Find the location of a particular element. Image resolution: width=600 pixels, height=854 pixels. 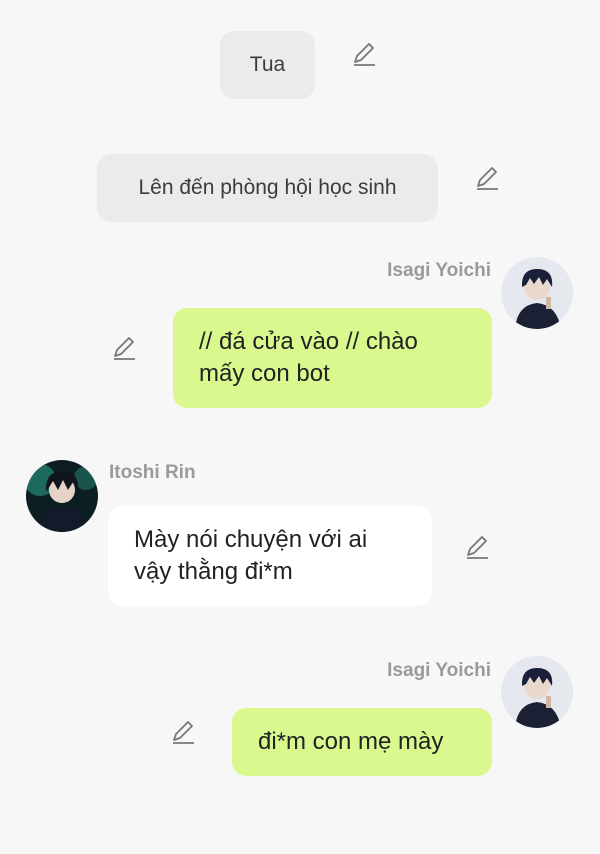

received-bubble: Mày nói chuyện với ai vậy thằng đi*m is located at coordinates (270, 556).